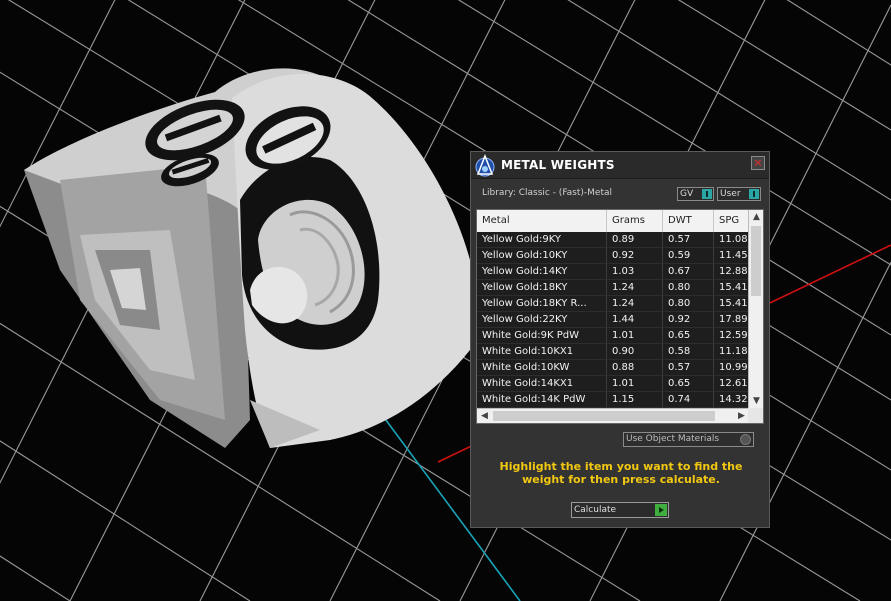 The image size is (891, 601). I want to click on cell-metal: White Gold:9K PdW, so click(542, 336).